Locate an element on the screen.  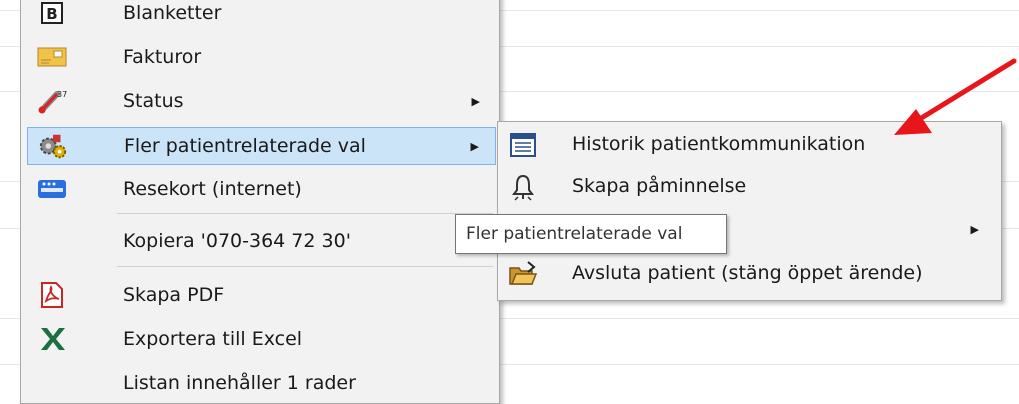
submenu-item-label: Skapa påminnelse is located at coordinates (659, 186).